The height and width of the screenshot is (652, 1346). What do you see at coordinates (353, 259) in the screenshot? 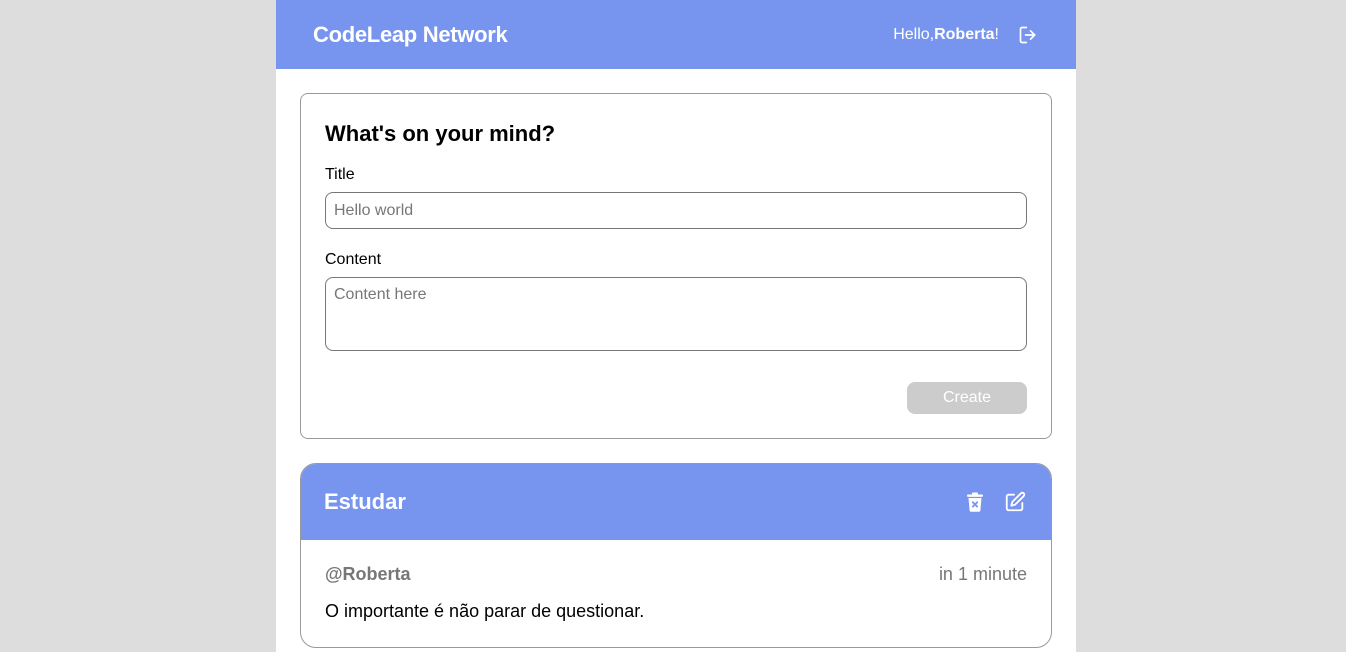
I see `content-label: Content` at bounding box center [353, 259].